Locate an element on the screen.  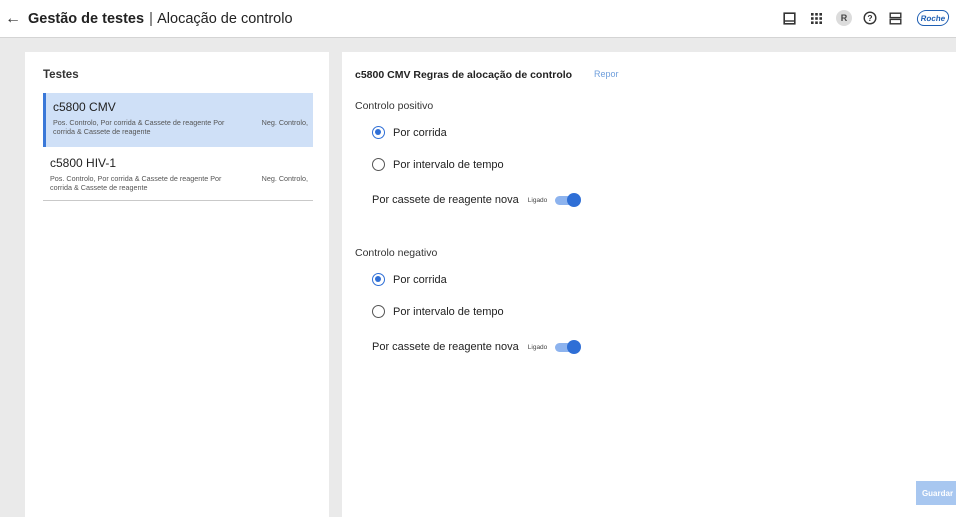
roche-brand-text: Roche is located at coordinates (933, 18).